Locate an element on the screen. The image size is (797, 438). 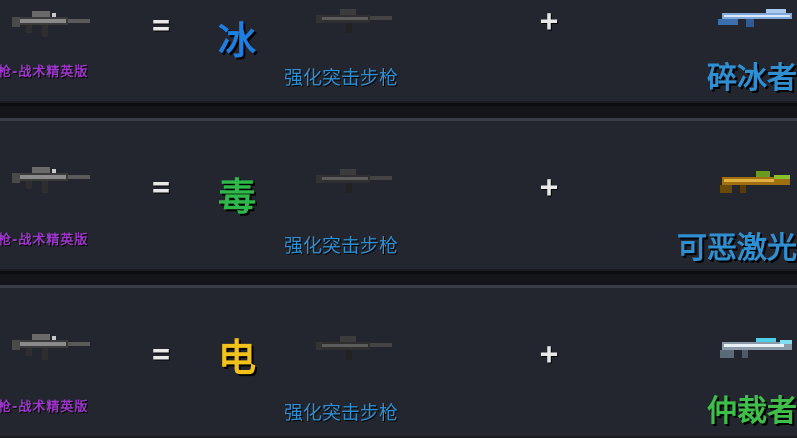
ingredient-weapon-name: 碎冰者 is located at coordinates (752, 78).